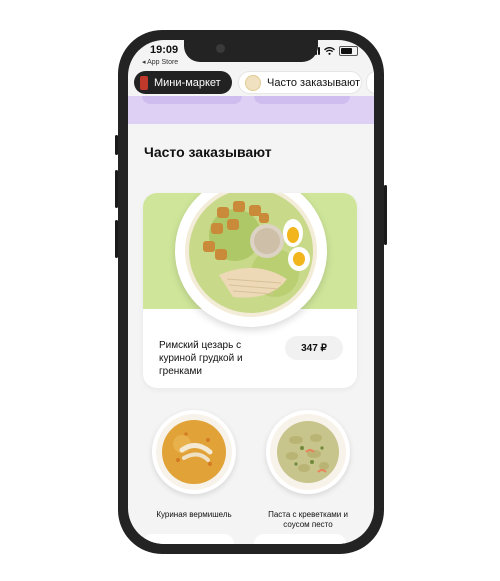 The width and height of the screenshot is (500, 581). Describe the element at coordinates (116, 145) in the screenshot. I see `mute-switch` at that location.